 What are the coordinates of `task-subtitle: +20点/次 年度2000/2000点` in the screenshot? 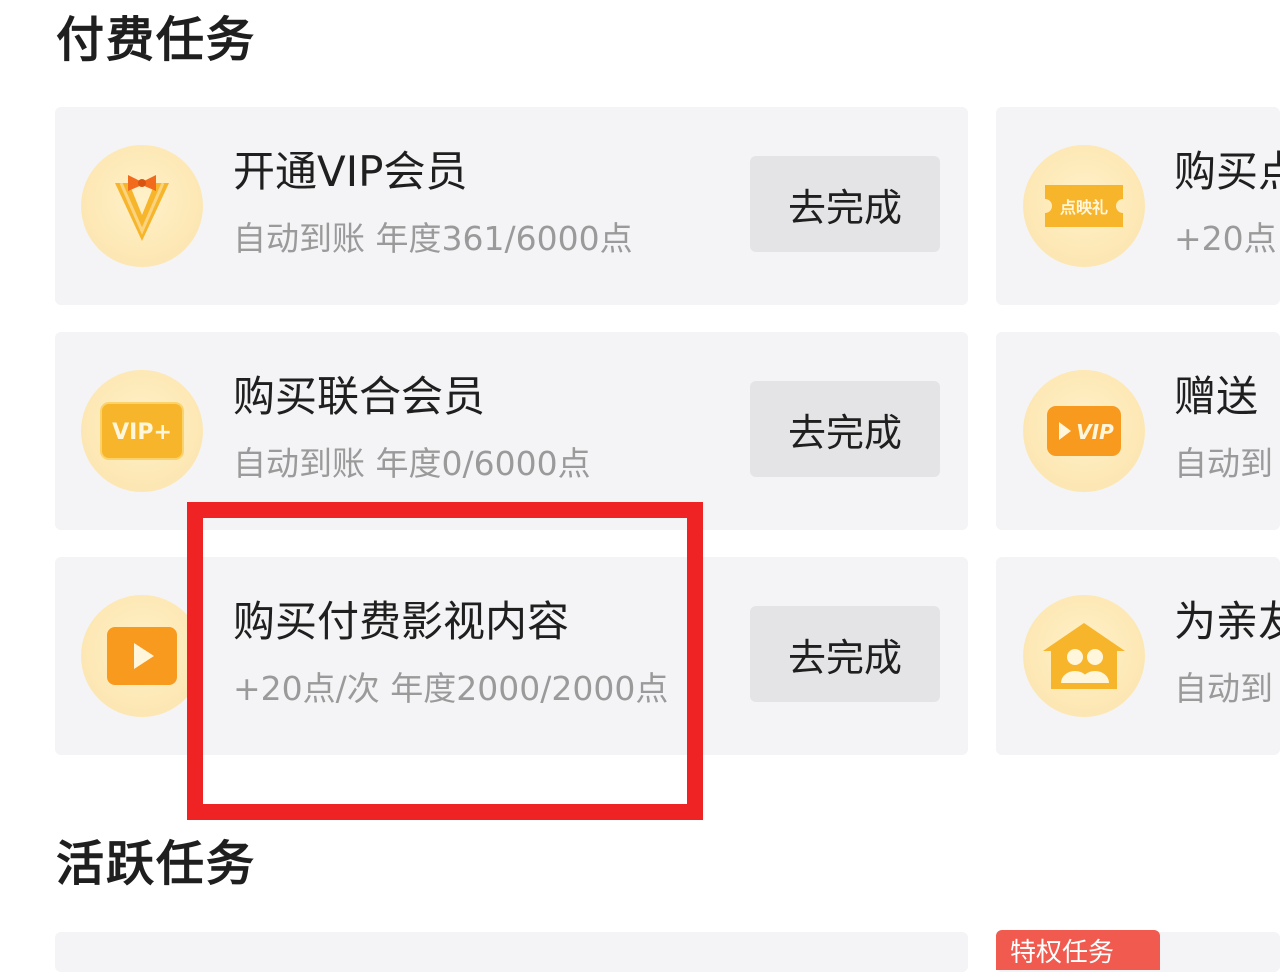 It's located at (451, 688).